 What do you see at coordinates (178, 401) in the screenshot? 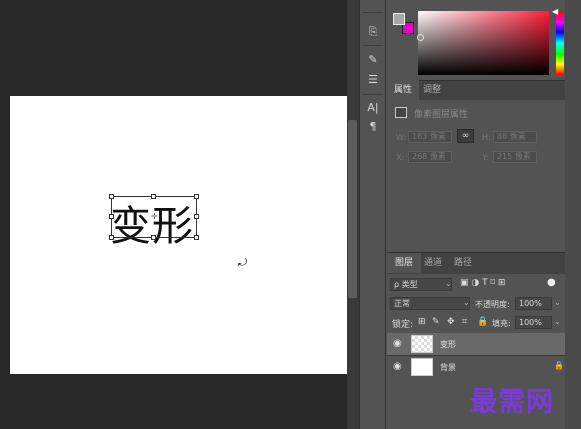
I see `pasteboard-bottom` at bounding box center [178, 401].